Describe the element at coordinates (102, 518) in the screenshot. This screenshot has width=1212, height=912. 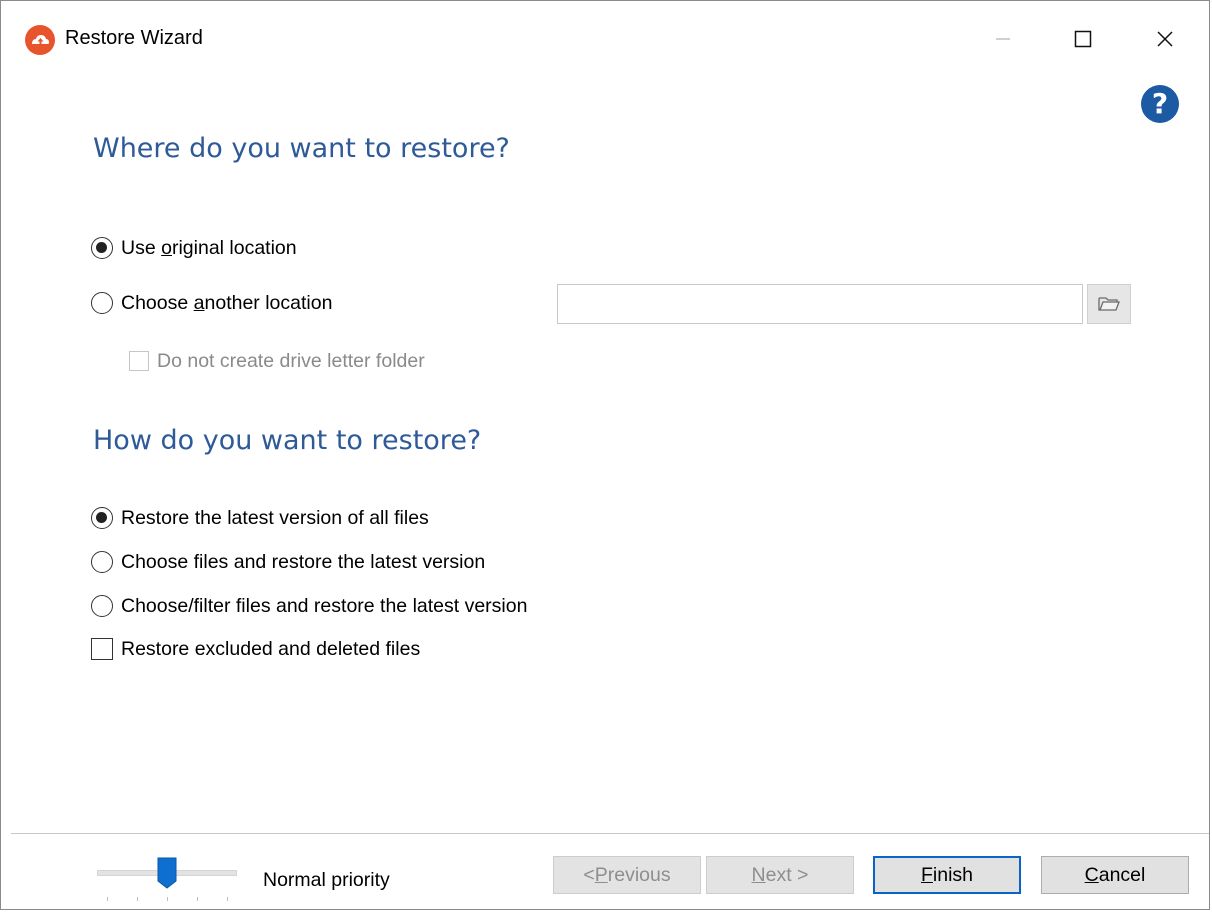
I see `restore-all-latest-radio` at that location.